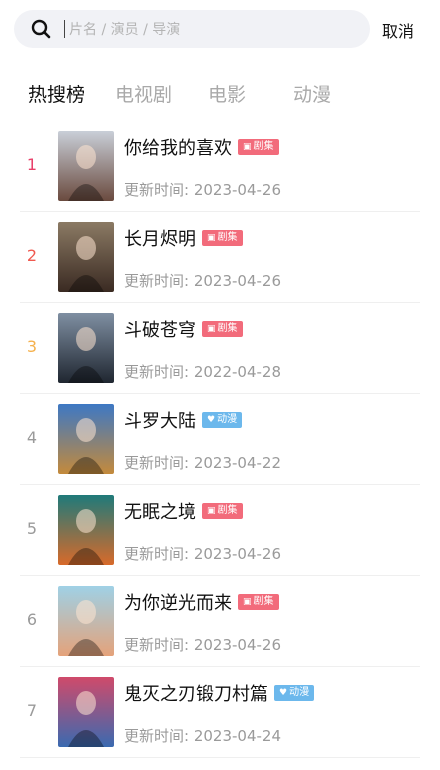 This screenshot has height=770, width=440. I want to click on list-item: 6 为你逆光而来 ▣ 剧集更新时间: 2023-04-26, so click(220, 621).